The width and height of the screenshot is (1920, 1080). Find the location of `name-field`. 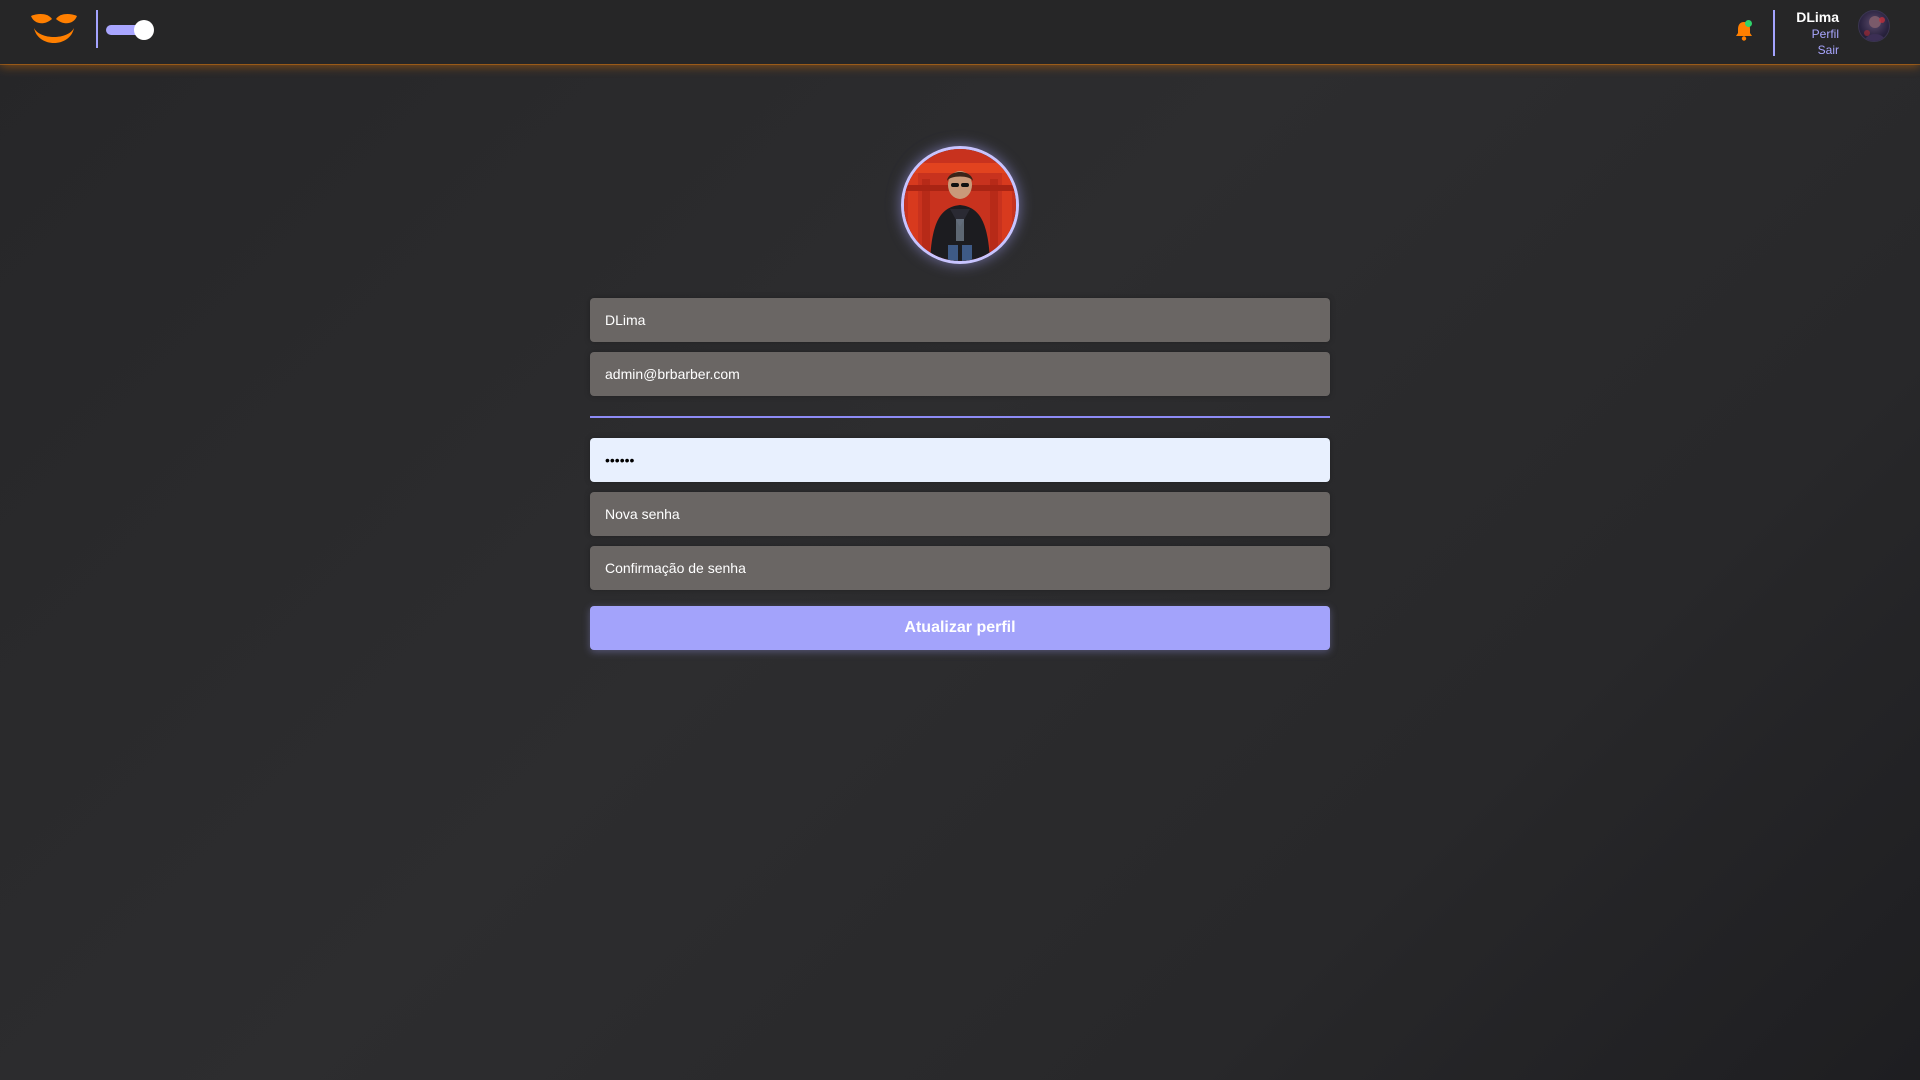

name-field is located at coordinates (960, 320).